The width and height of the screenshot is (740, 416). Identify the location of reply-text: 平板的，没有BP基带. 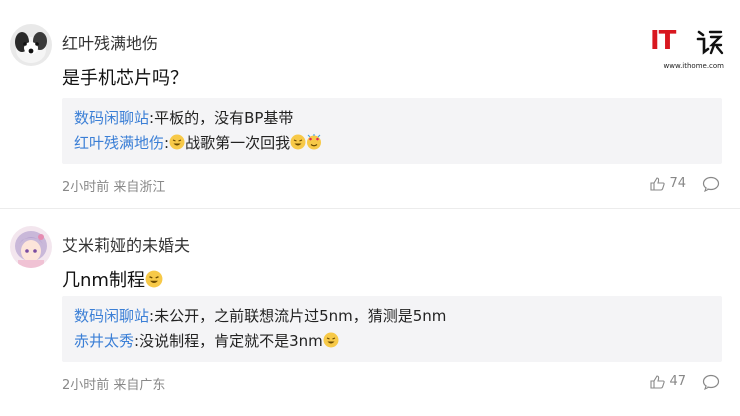
(224, 118).